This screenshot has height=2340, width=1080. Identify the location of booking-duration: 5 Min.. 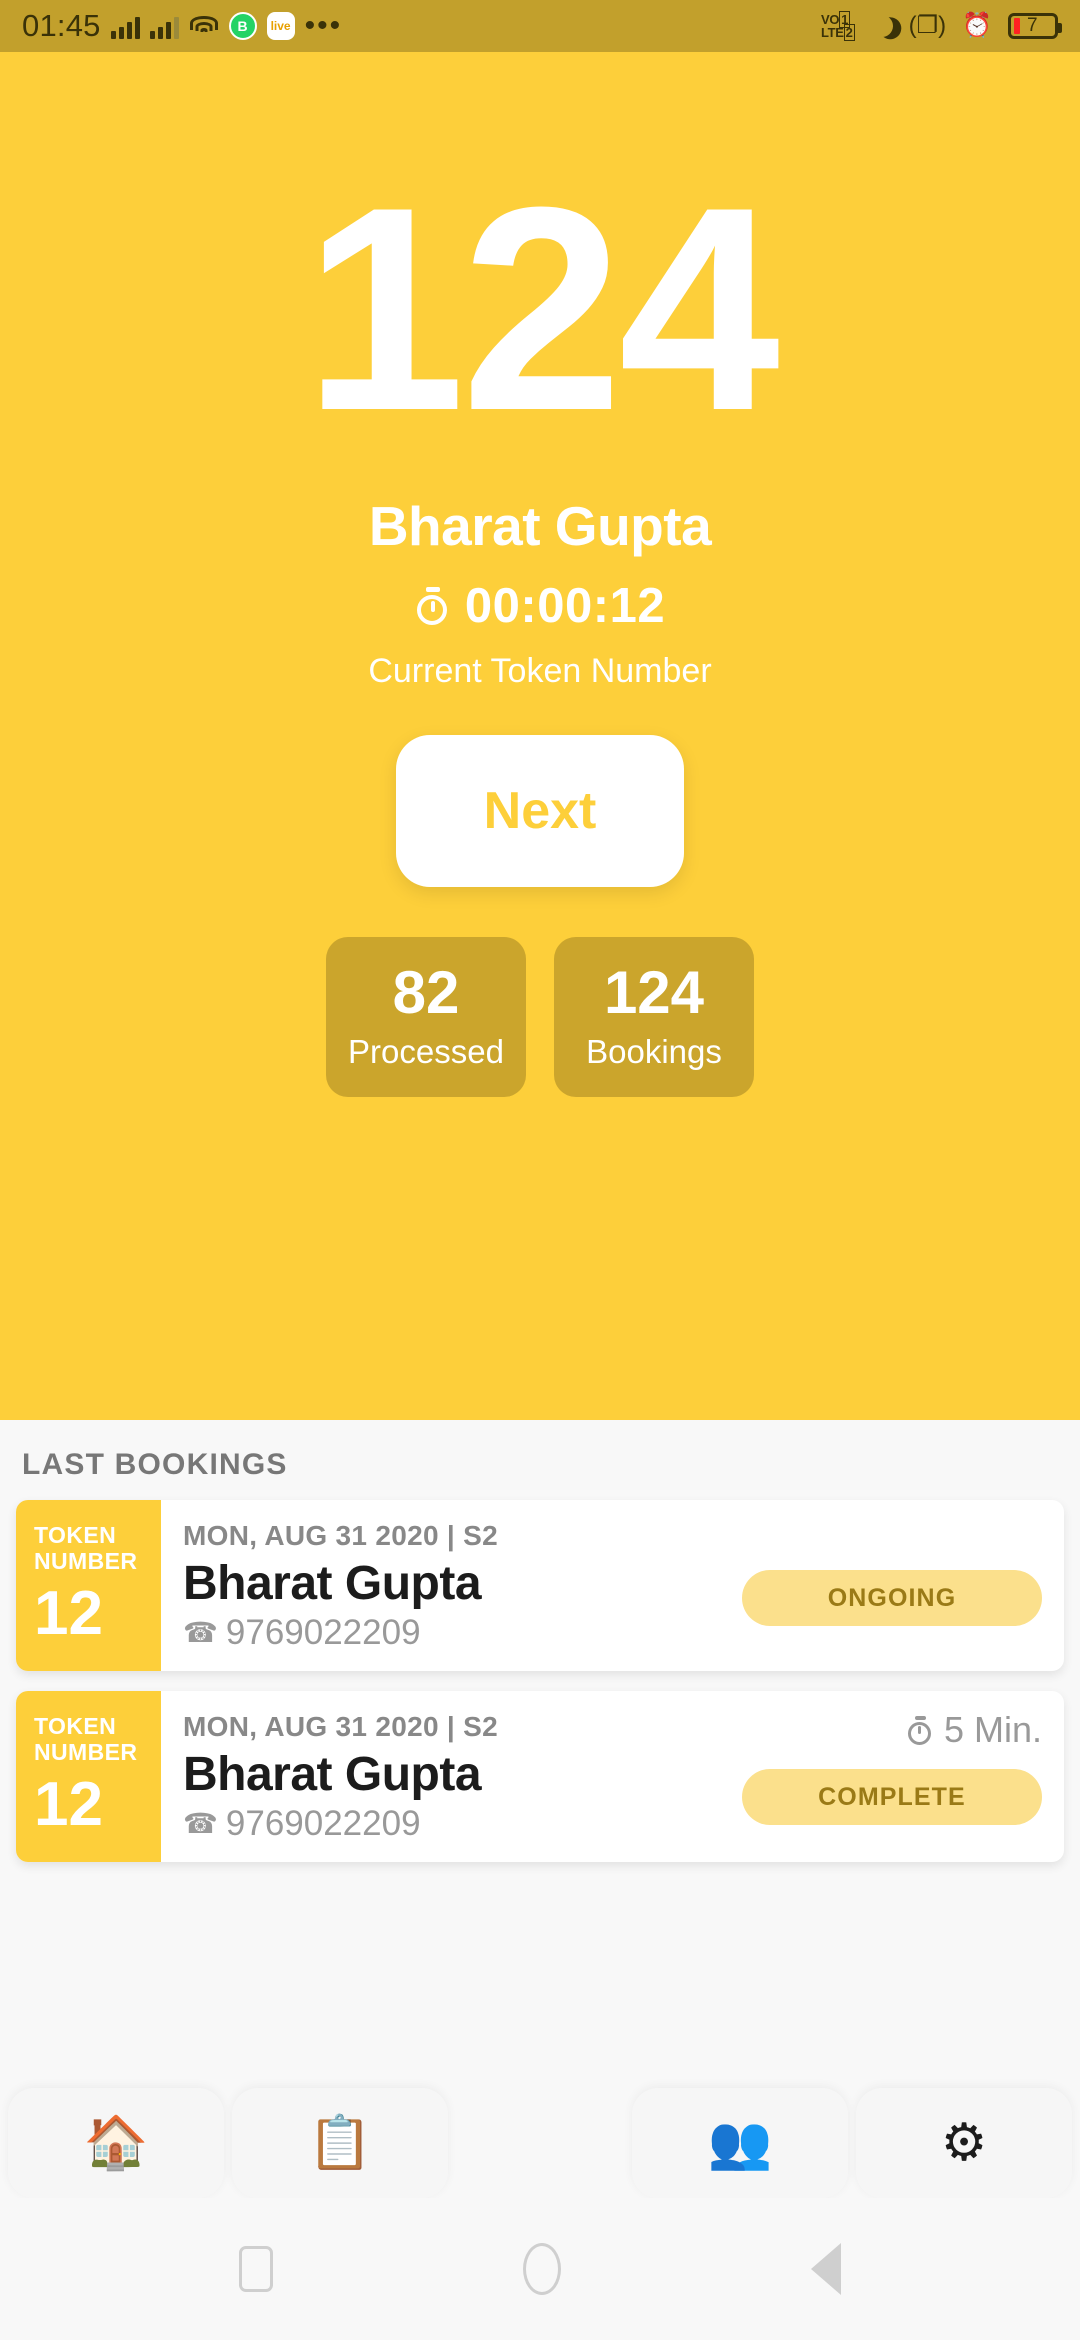
(974, 1730).